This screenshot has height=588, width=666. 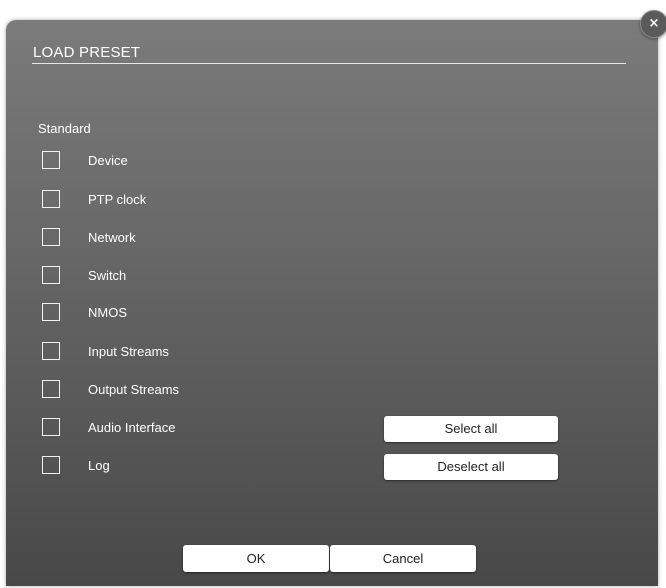 I want to click on checkbox-ptp-clock, so click(x=51, y=199).